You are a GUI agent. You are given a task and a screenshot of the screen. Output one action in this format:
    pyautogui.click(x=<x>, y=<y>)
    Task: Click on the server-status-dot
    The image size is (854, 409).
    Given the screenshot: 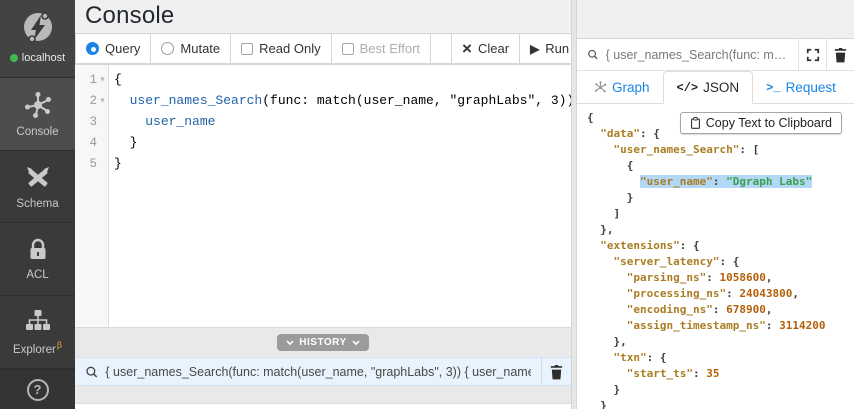 What is the action you would take?
    pyautogui.click(x=13, y=58)
    